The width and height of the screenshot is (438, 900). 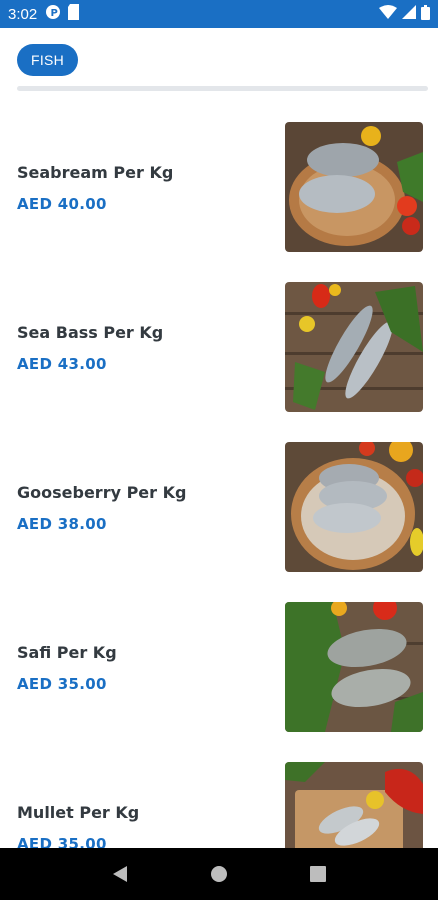 What do you see at coordinates (73, 14) in the screenshot?
I see `sd-card-icon` at bounding box center [73, 14].